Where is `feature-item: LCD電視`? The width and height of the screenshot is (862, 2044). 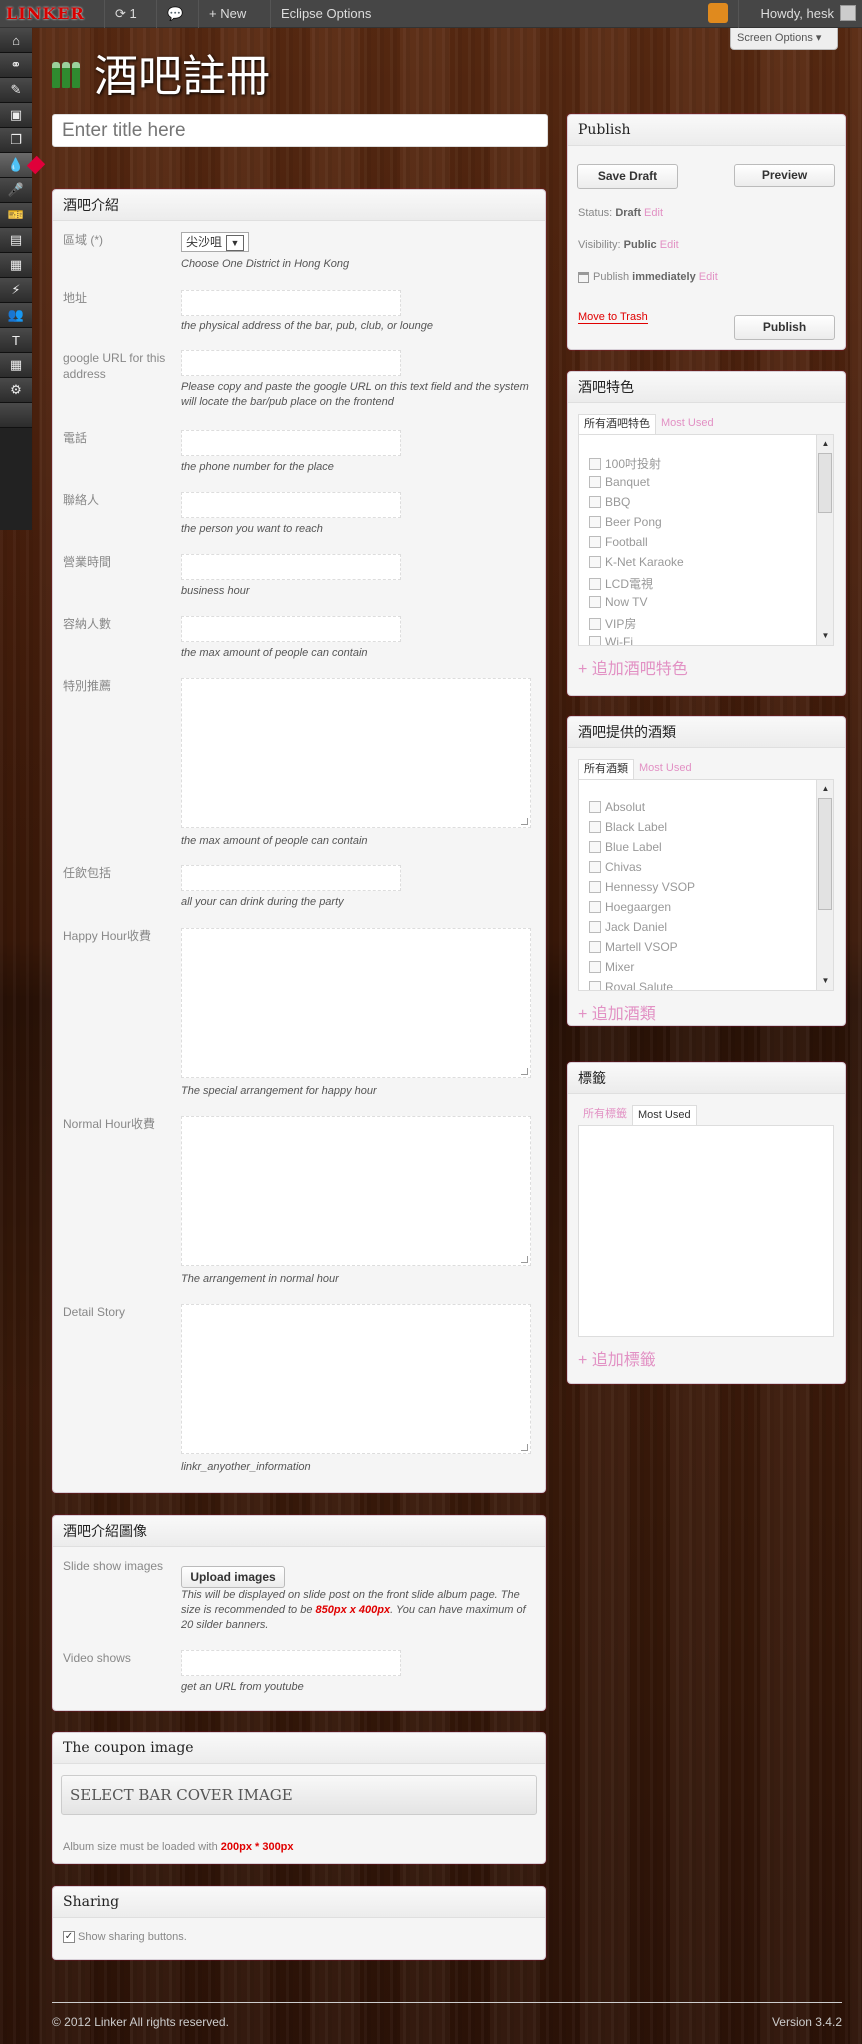
feature-item: LCD電視 is located at coordinates (621, 583).